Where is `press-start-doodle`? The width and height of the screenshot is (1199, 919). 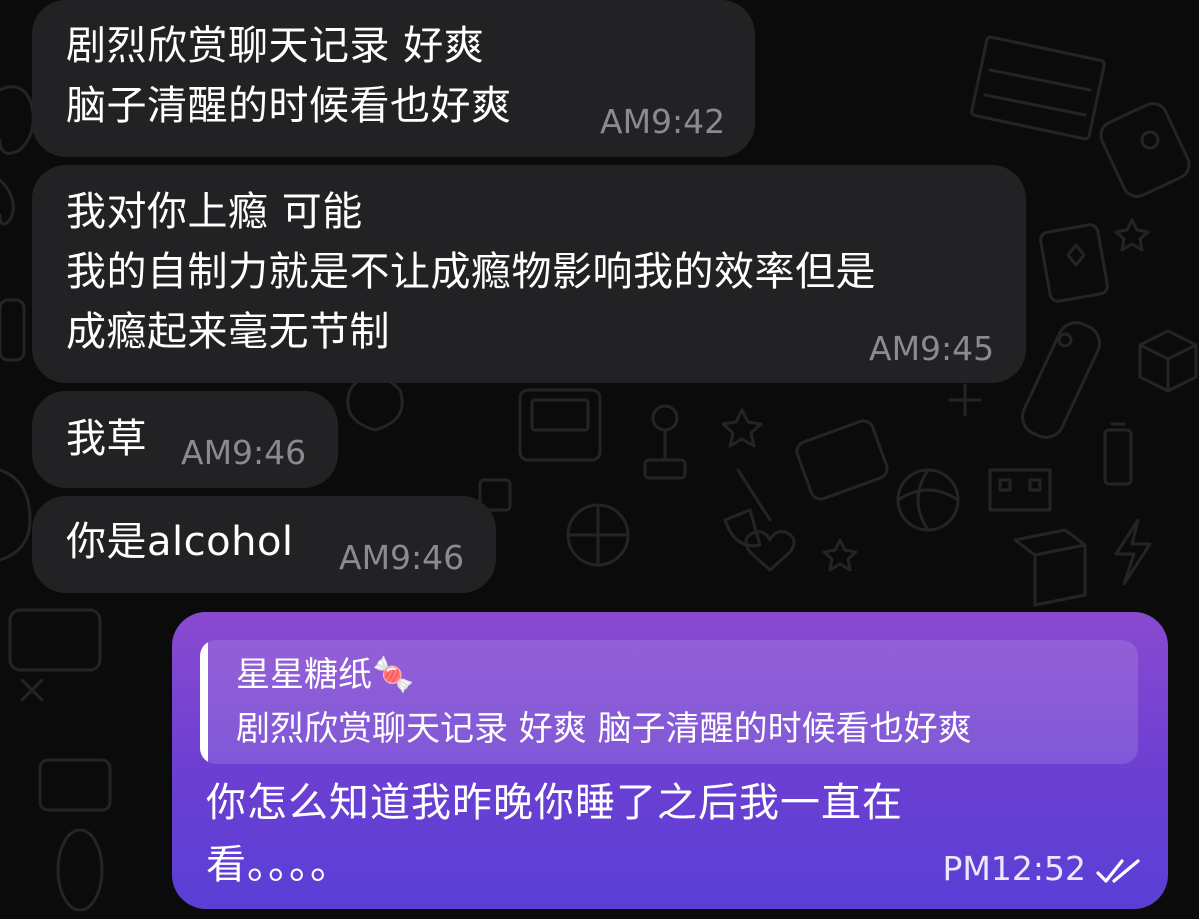
press-start-doodle is located at coordinates (1038, 88).